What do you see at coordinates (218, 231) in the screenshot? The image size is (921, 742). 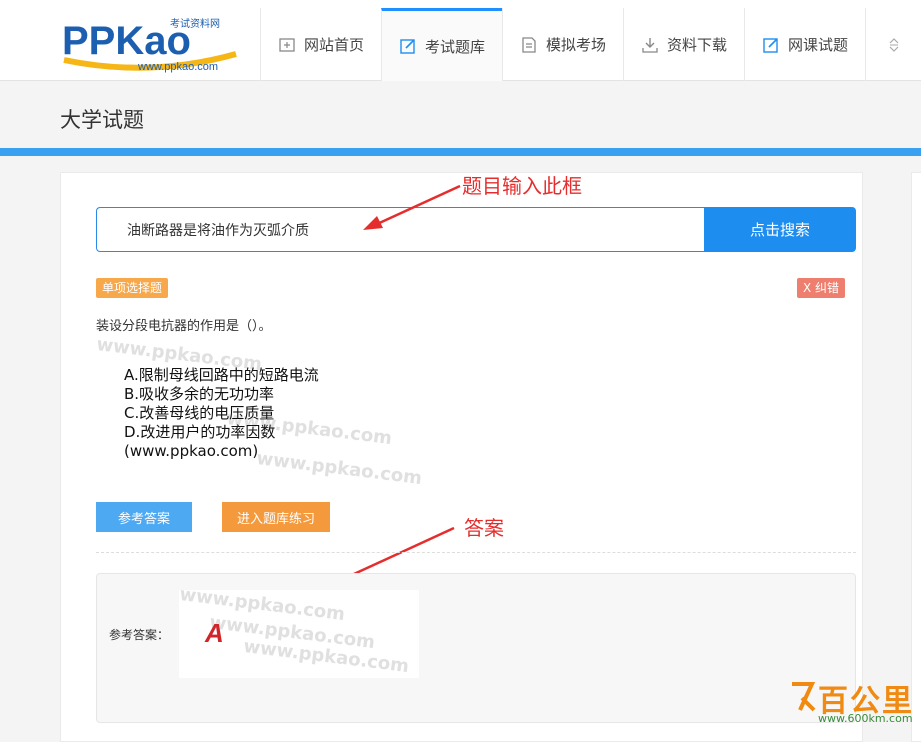 I see `search-query: 油断路器是将油作为灭弧介质` at bounding box center [218, 231].